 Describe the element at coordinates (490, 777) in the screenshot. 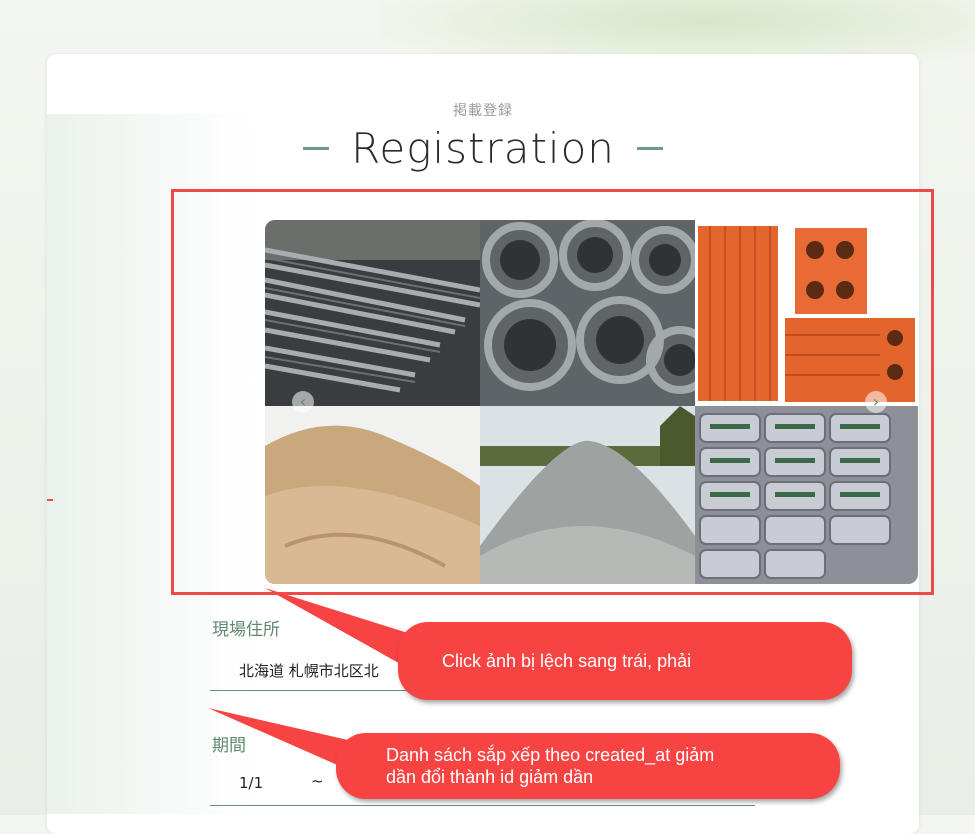

I see `callout-2-line-2: dần đổi thành id giảm dần` at that location.